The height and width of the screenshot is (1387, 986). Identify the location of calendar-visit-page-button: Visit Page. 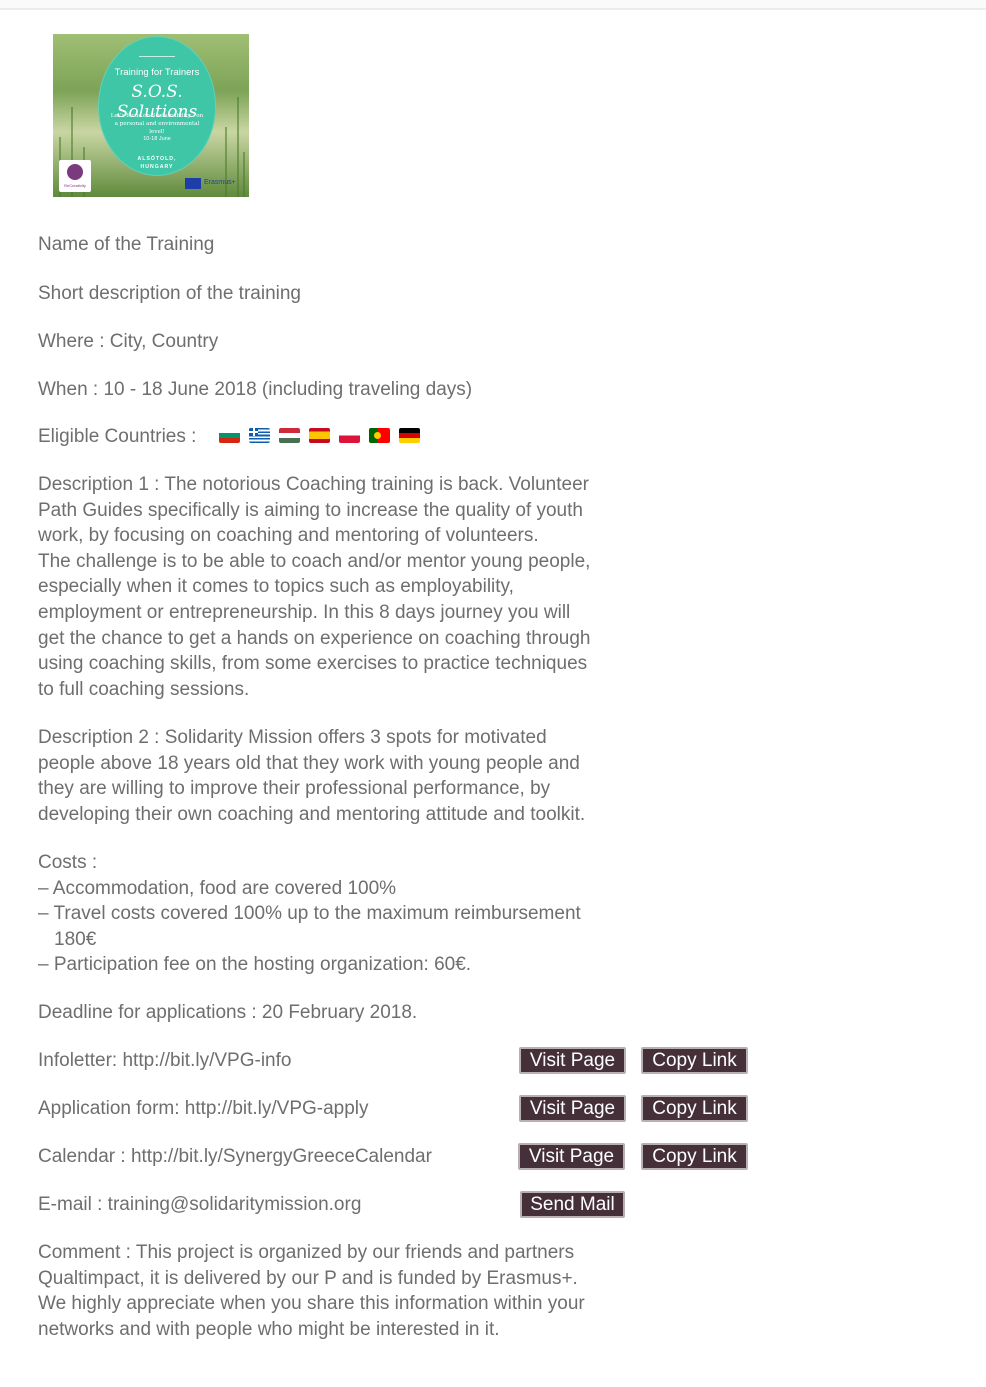
(571, 1156).